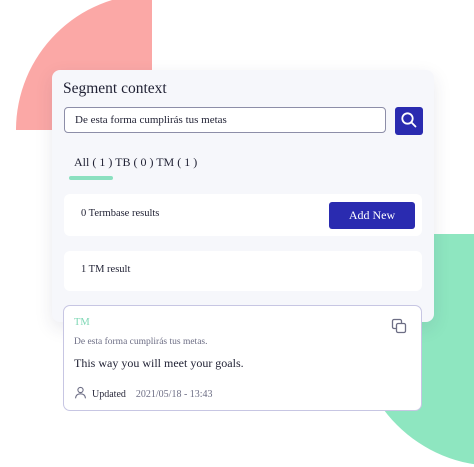 This screenshot has height=467, width=474. I want to click on termbase-results-card: 0 Termbase results Add New, so click(243, 215).